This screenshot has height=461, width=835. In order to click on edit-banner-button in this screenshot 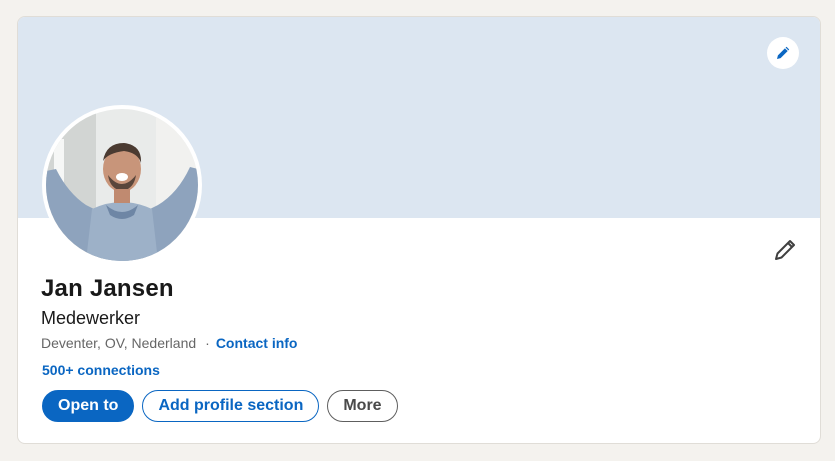, I will do `click(783, 53)`.